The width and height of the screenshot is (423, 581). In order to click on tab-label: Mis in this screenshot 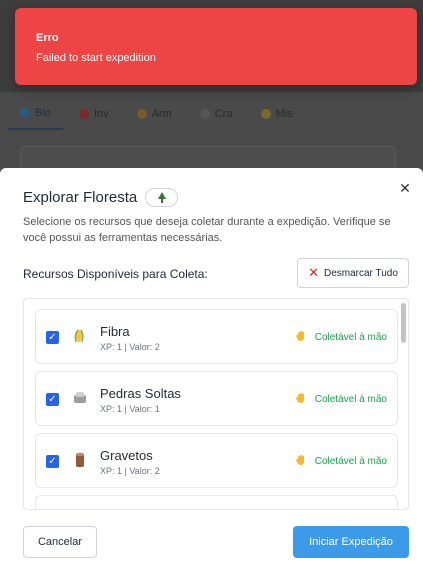, I will do `click(284, 114)`.